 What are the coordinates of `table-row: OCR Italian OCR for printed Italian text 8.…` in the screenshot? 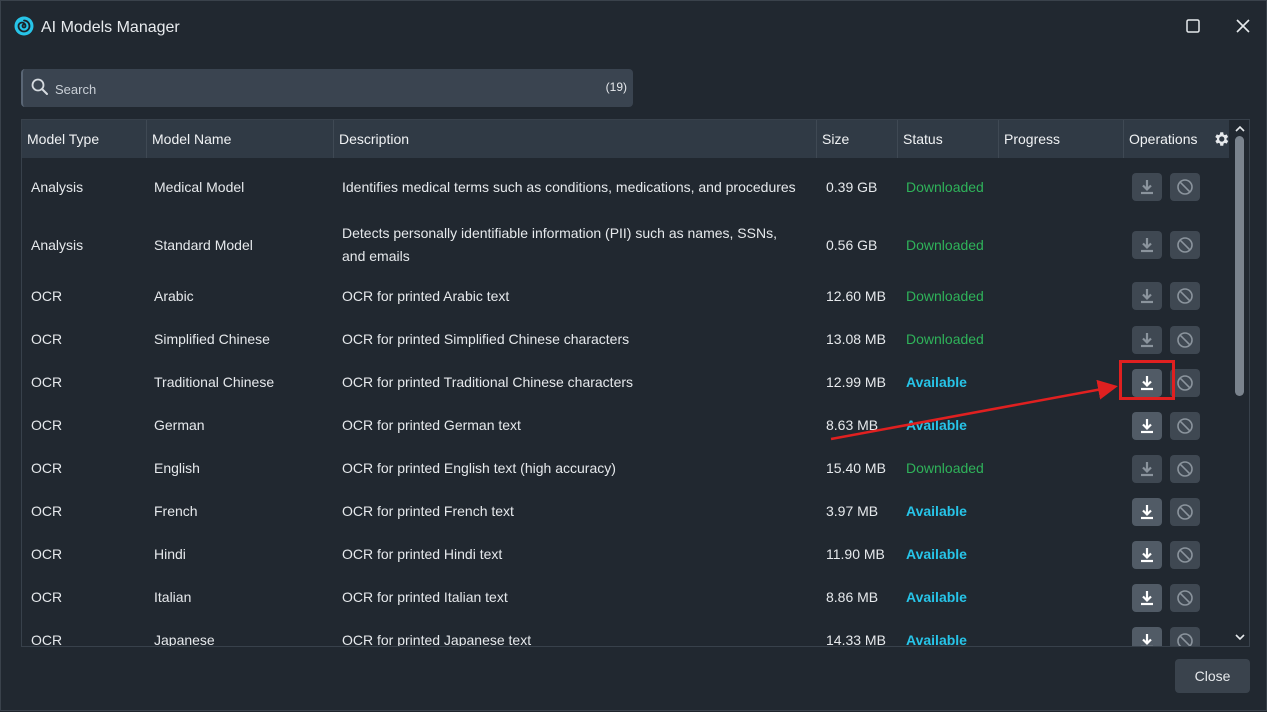 It's located at (625, 597).